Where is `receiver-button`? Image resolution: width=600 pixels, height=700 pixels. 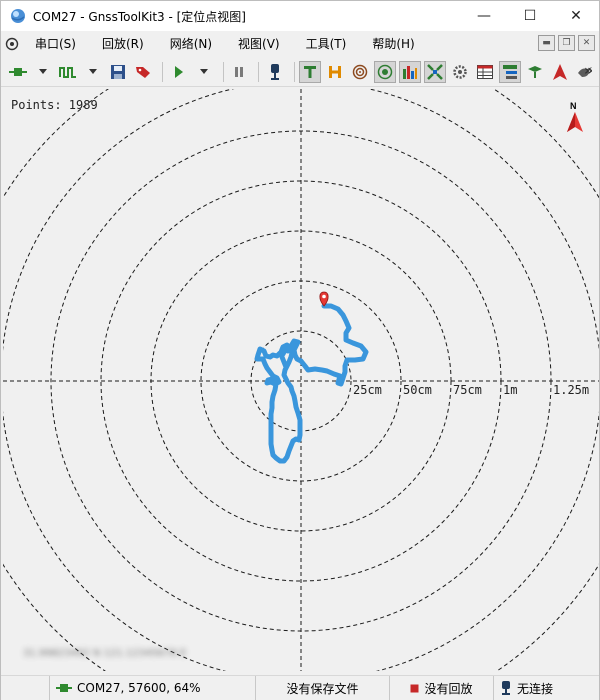
receiver-button is located at coordinates (275, 72).